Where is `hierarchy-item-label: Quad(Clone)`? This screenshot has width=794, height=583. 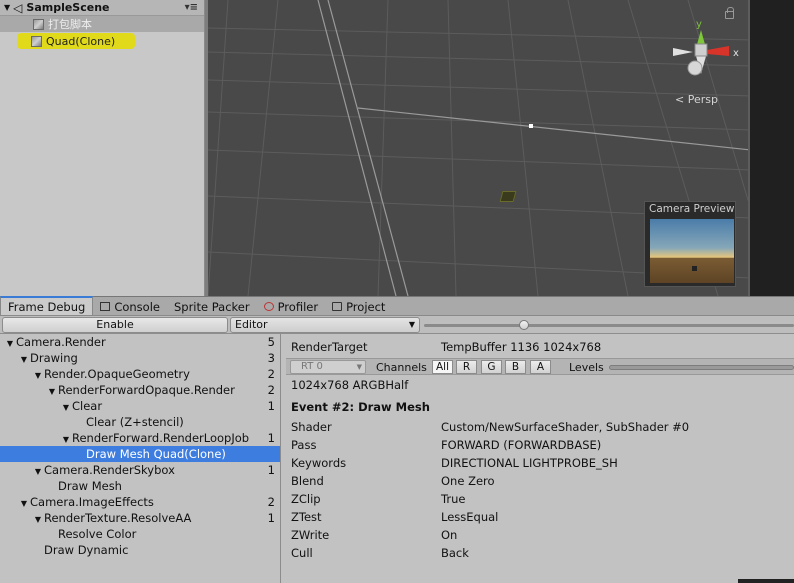
hierarchy-item-label: Quad(Clone) is located at coordinates (81, 41).